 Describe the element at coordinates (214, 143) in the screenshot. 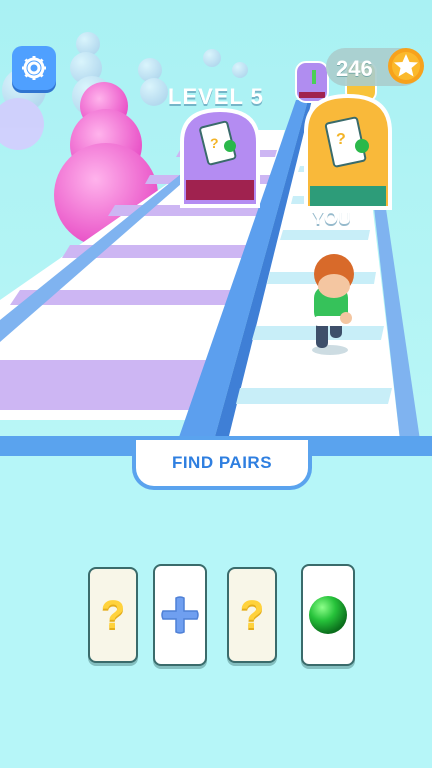

I see `gate-left-question-mark: ?` at that location.